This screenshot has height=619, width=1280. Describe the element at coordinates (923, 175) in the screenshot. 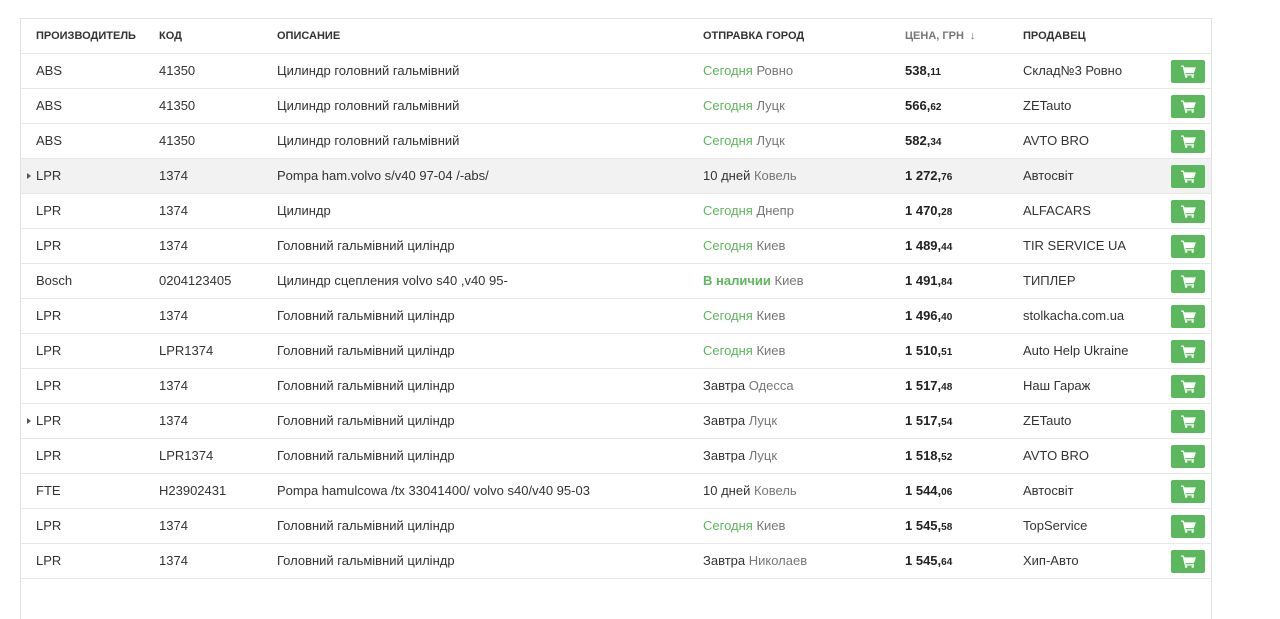

I see `price-main: 1 272,` at that location.